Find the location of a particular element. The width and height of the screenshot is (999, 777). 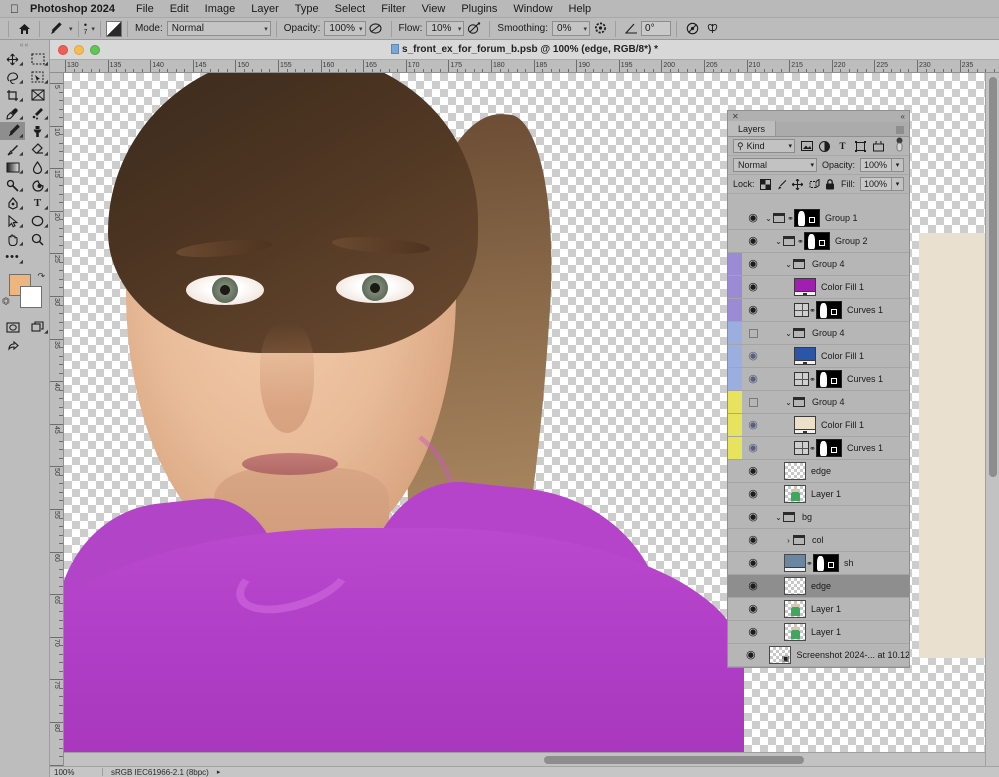

brush-tool: ◢ is located at coordinates (12, 131).